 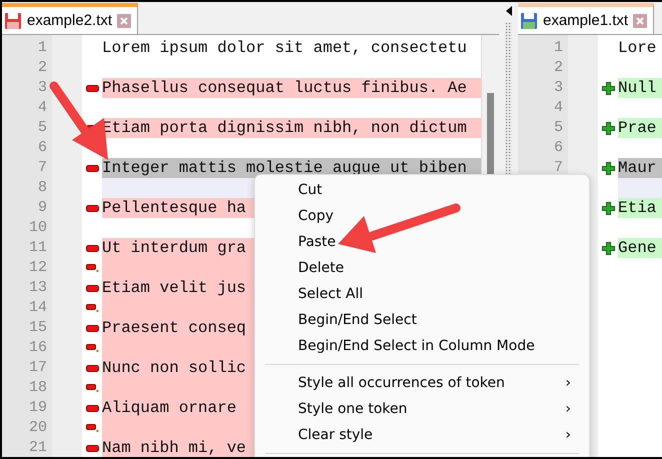 I want to click on line-number: 12, so click(x=37, y=267).